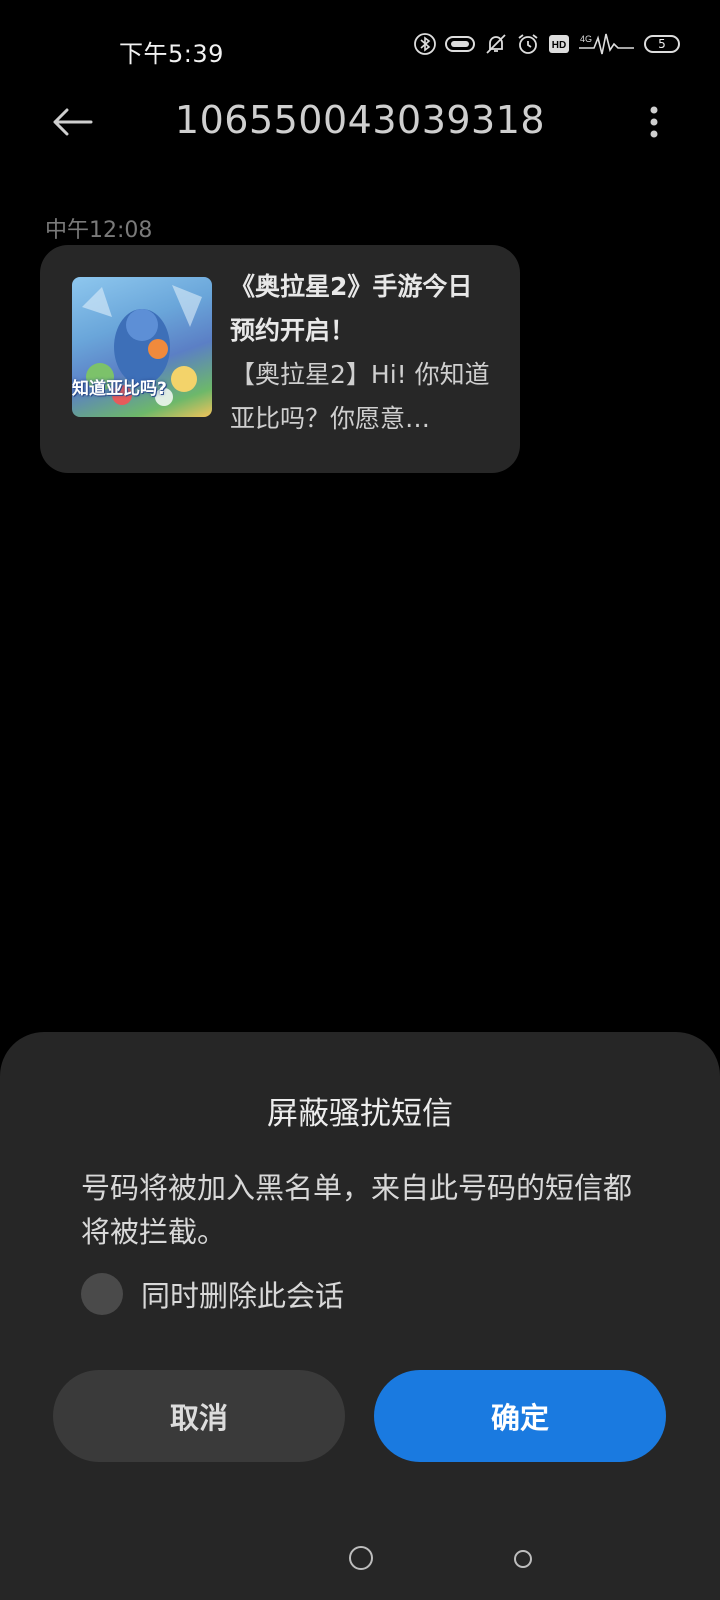 This screenshot has height=1600, width=720. I want to click on alarm-icon, so click(528, 44).